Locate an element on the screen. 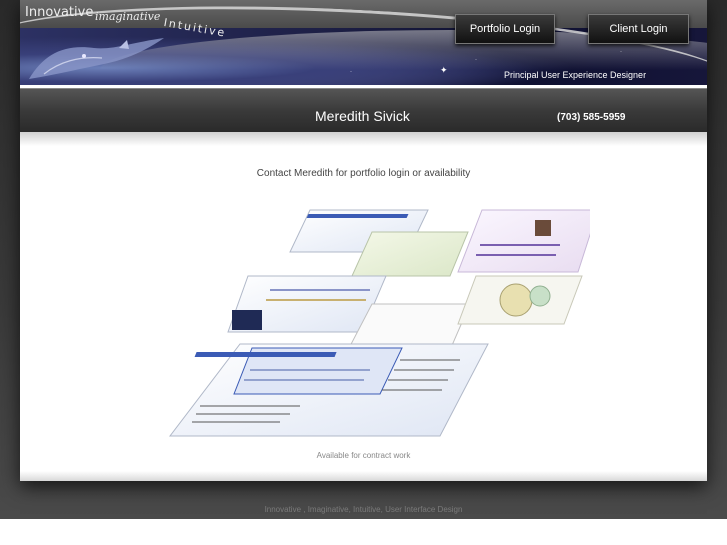 This screenshot has width=727, height=545. name-bar-shadow is located at coordinates (363, 139).